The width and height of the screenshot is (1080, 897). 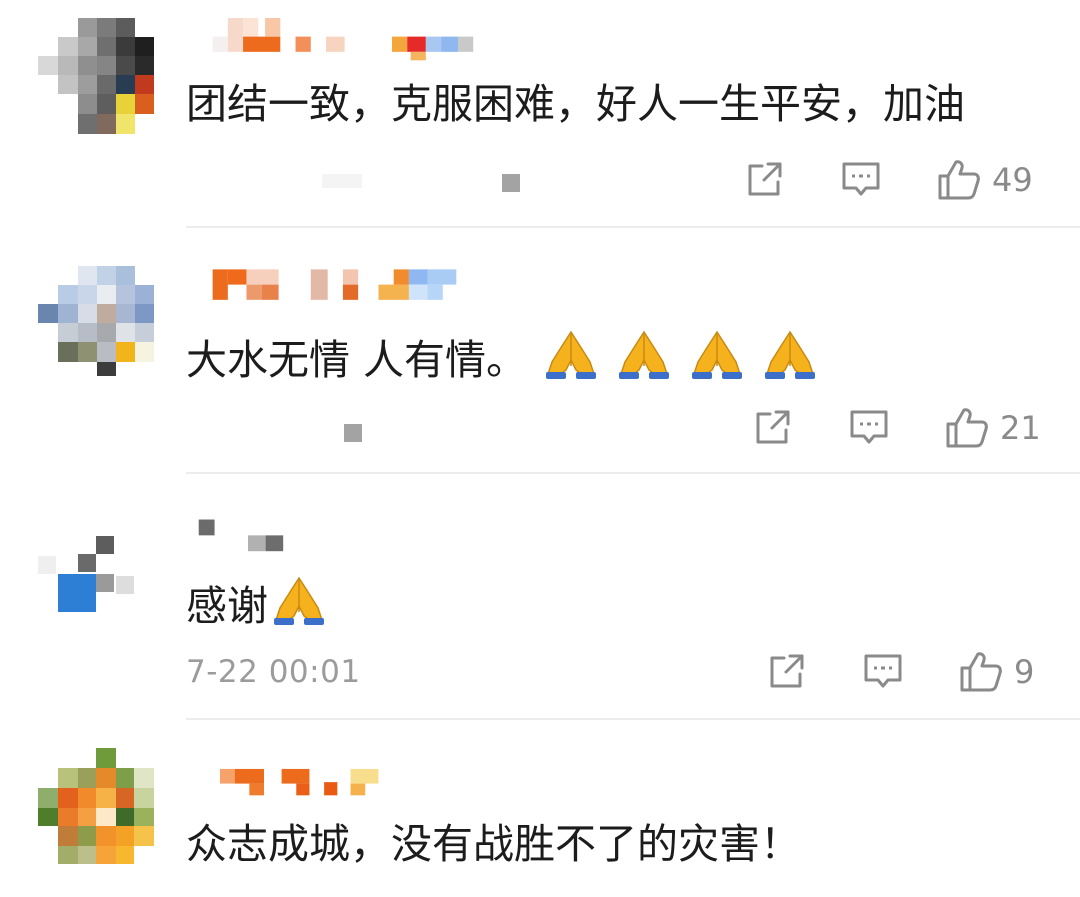 I want to click on comment-meta: 7-22 00:01 9, so click(x=616, y=672).